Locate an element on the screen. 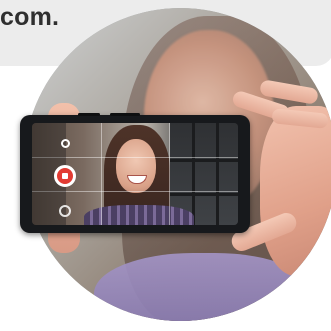 Image resolution: width=331 pixels, height=331 pixels. circle-outline-icon is located at coordinates (65, 143).